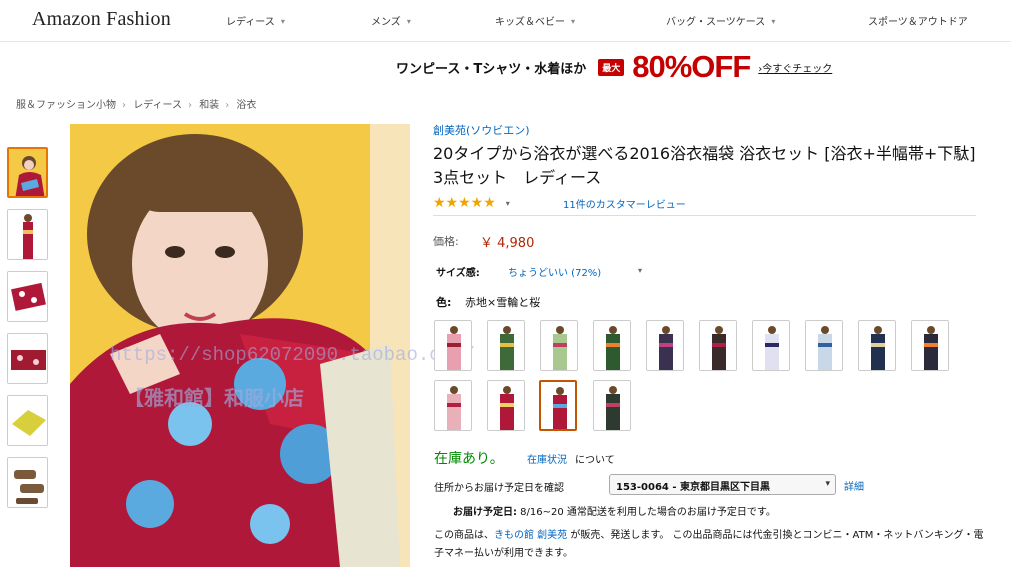  I want to click on nav-bags: バッグ・スーツケース ▾, so click(720, 20).